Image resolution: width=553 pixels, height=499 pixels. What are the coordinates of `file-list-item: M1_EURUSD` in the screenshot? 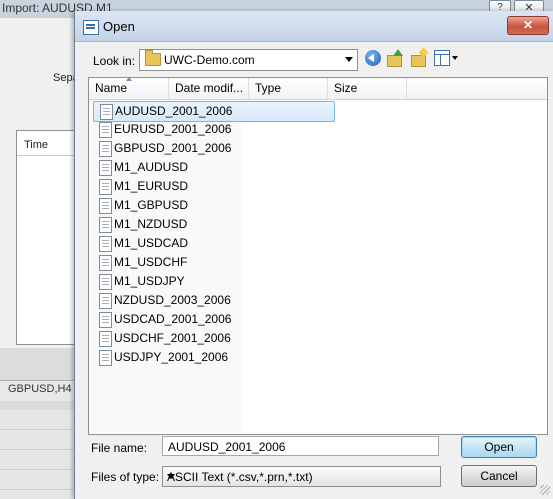 It's located at (214, 186).